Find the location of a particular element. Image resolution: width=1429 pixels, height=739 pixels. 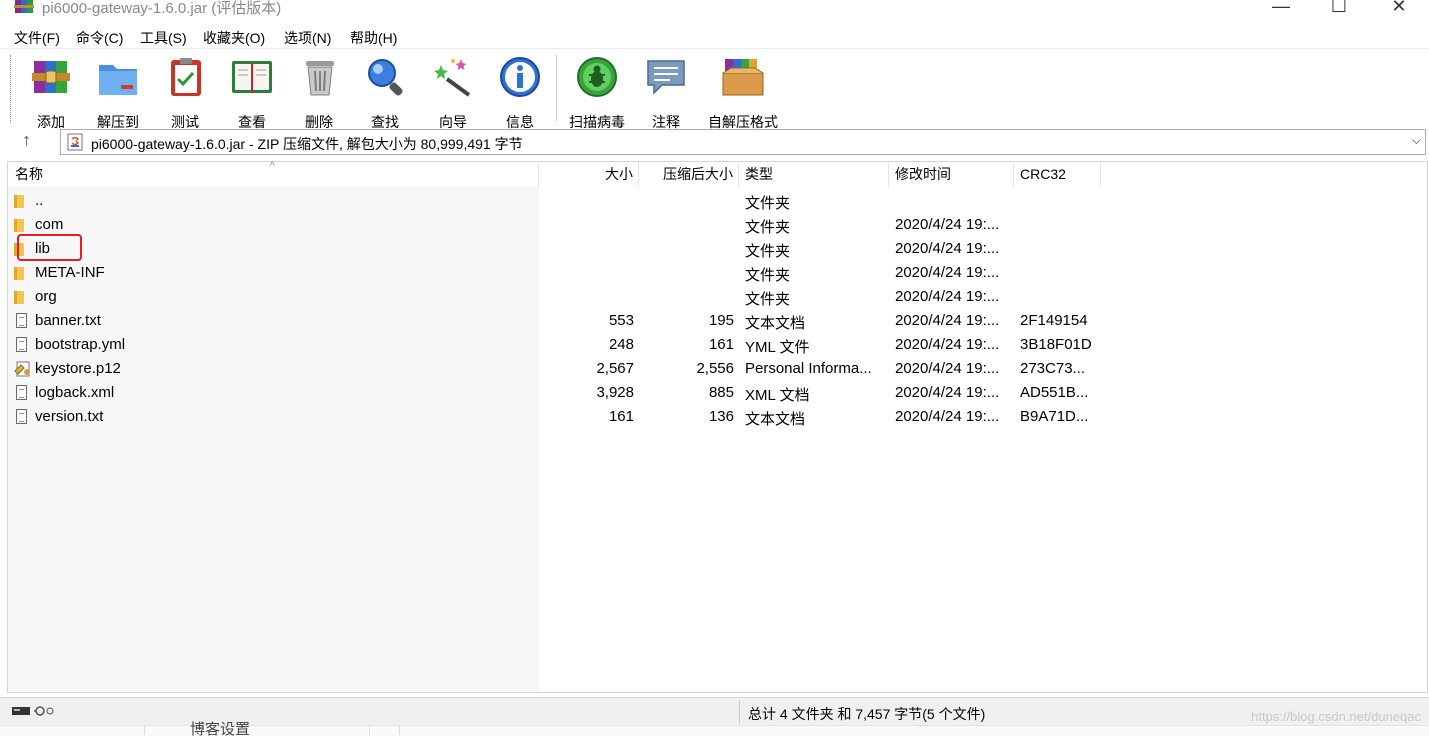

column-header-packed: 压缩后大小 is located at coordinates (689, 174).